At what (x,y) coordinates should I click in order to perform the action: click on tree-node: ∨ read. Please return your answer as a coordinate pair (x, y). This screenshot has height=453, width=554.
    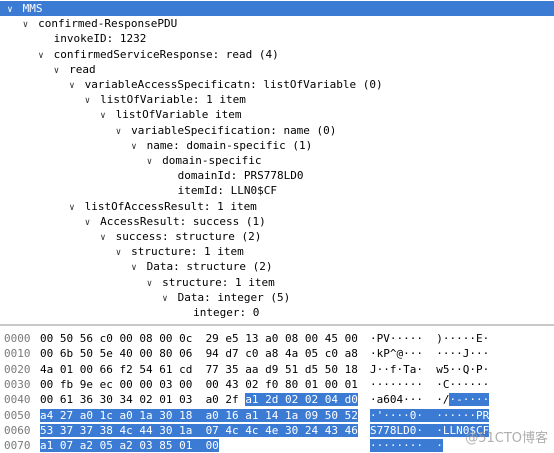
    Looking at the image, I should click on (48, 69).